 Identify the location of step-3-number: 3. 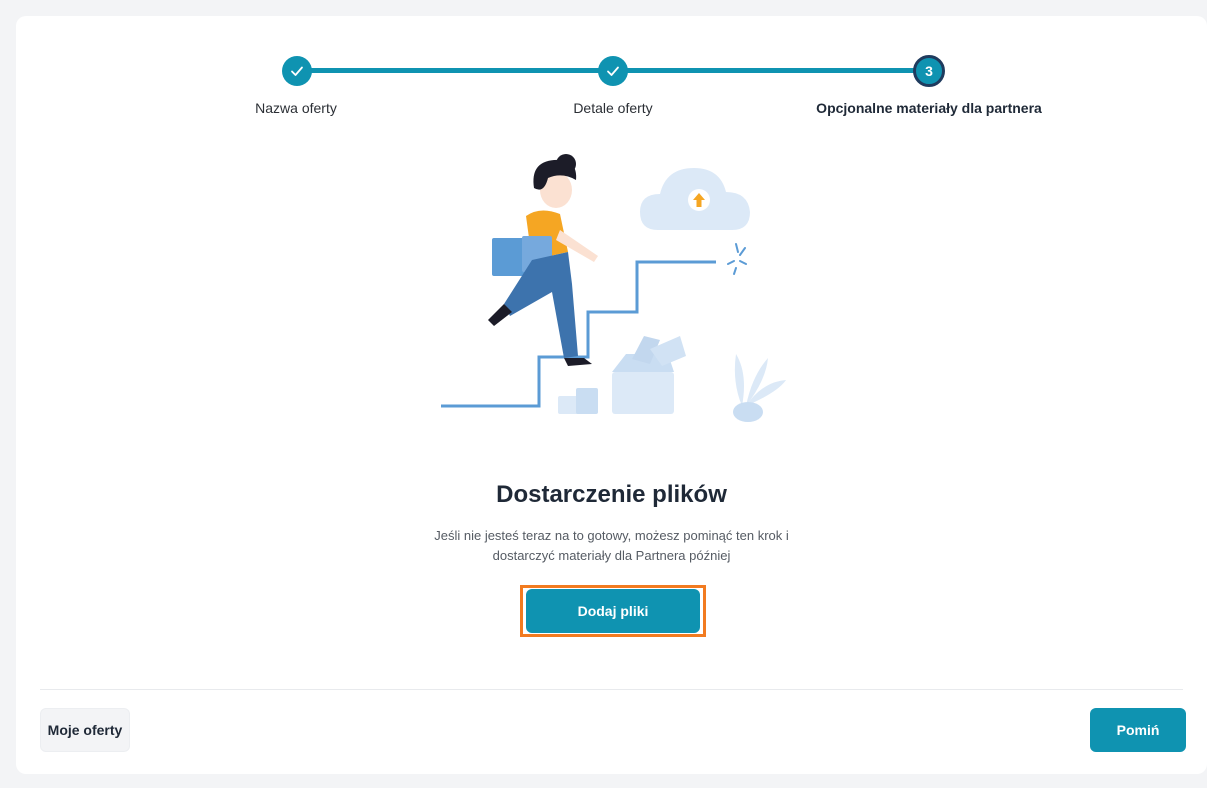
(929, 71).